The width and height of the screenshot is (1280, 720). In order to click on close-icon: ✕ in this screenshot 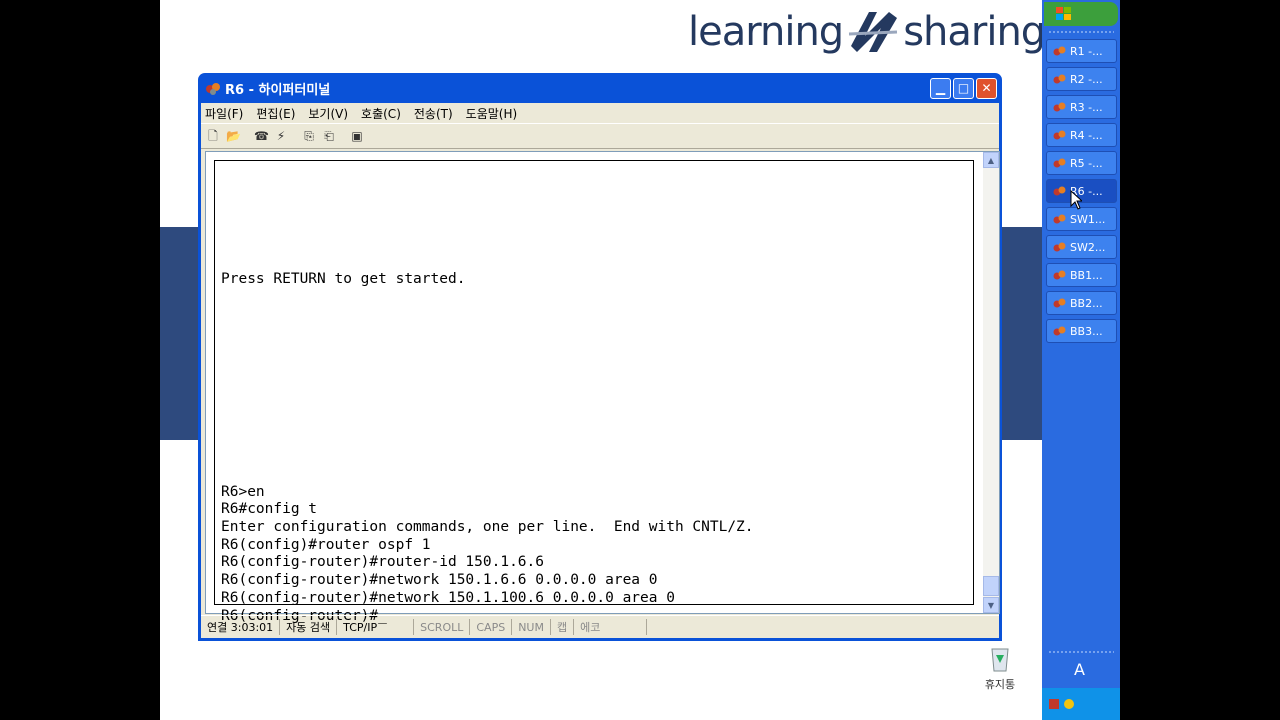, I will do `click(986, 88)`.